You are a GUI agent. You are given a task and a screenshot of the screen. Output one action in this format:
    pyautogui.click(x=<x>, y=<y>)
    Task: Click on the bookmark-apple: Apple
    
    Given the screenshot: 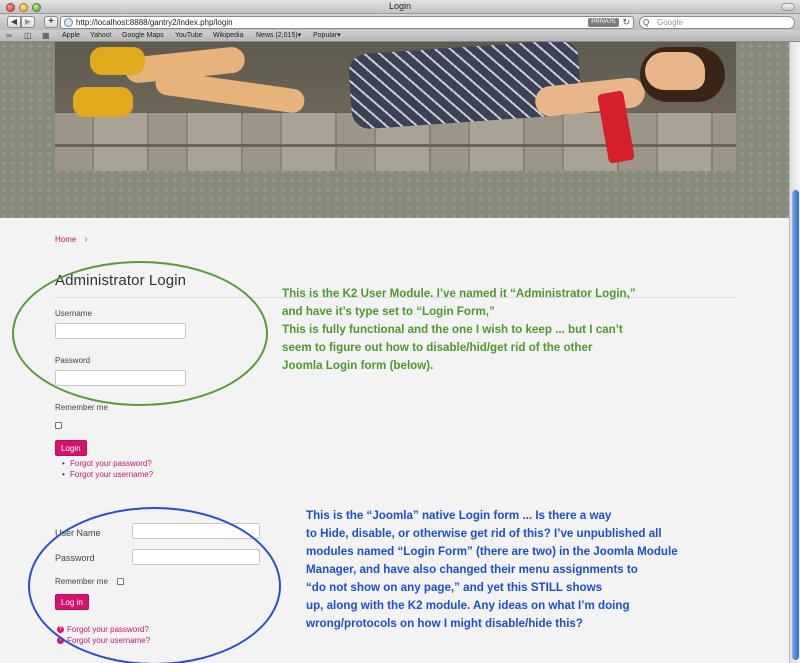 What is the action you would take?
    pyautogui.click(x=71, y=36)
    